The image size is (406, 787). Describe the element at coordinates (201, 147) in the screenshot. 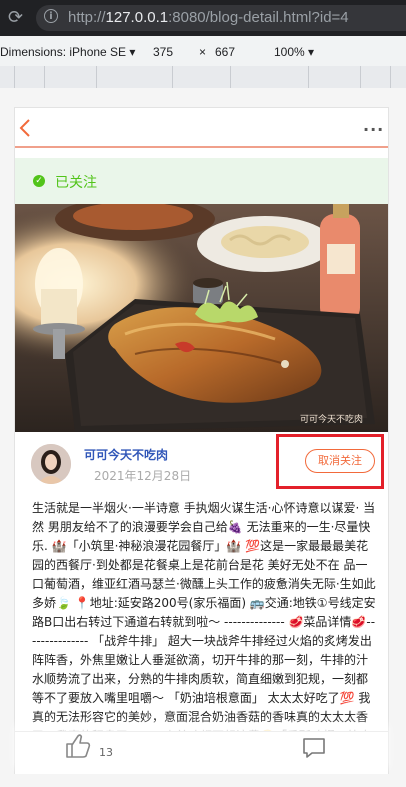

I see `header-divider` at that location.